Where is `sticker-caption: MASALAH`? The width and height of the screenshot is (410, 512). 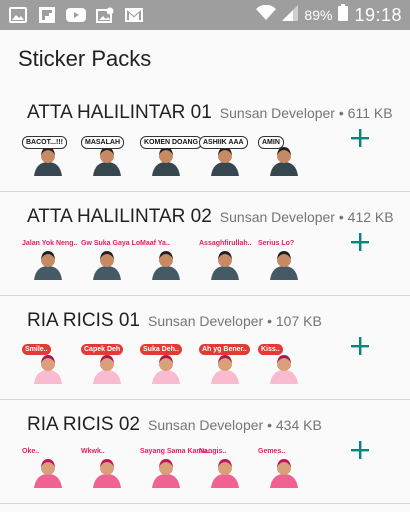
sticker-caption: MASALAH is located at coordinates (102, 142).